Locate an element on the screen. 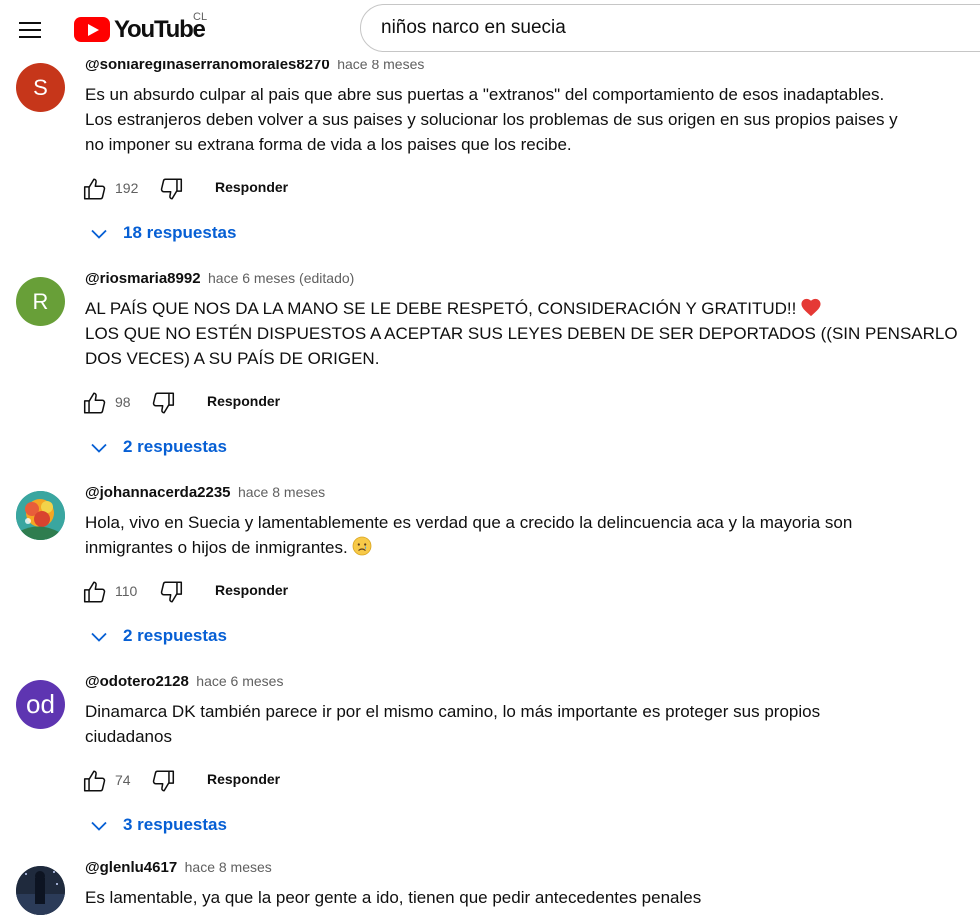  like-count: 192 is located at coordinates (127, 188).